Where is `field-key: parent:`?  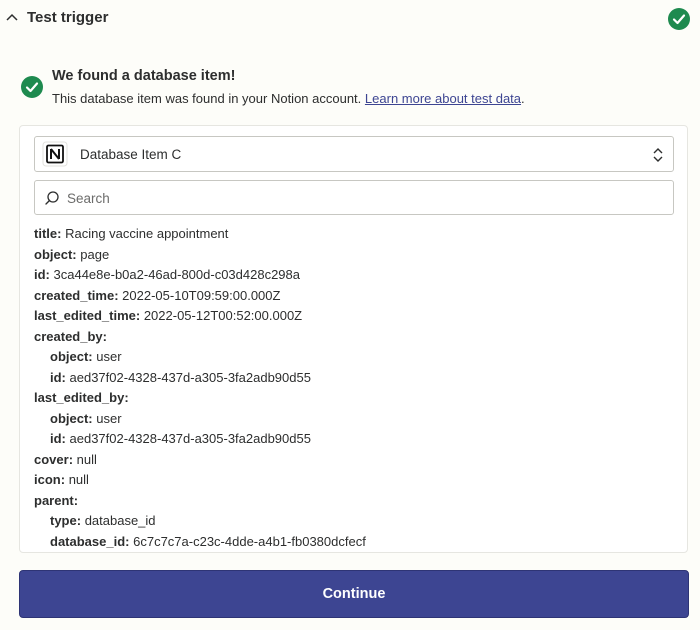 field-key: parent: is located at coordinates (56, 500).